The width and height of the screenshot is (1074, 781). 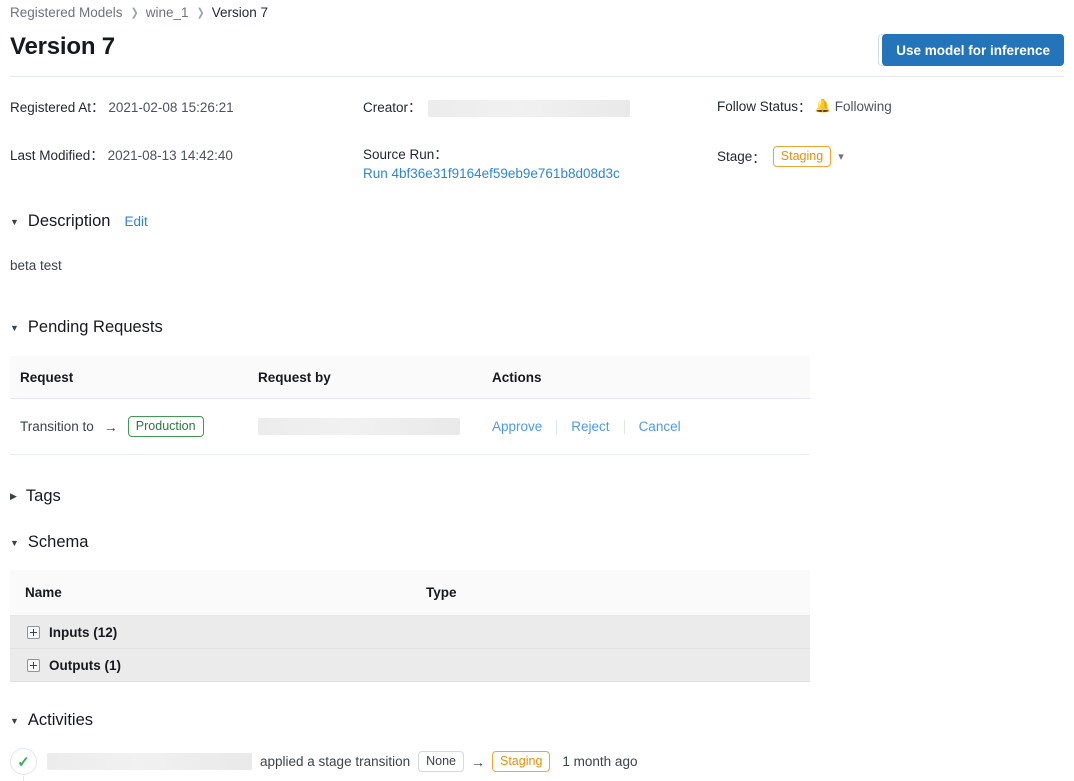 I want to click on use-model-for-inference-button: Use model for inference, so click(x=973, y=50).